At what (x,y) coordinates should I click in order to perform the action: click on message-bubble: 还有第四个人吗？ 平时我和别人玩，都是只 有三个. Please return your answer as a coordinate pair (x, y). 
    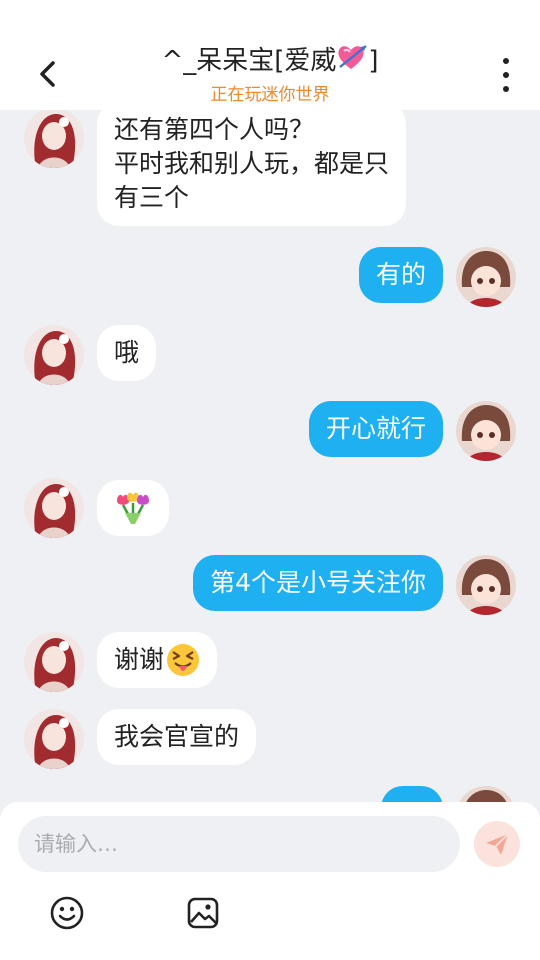
    Looking at the image, I should click on (252, 168).